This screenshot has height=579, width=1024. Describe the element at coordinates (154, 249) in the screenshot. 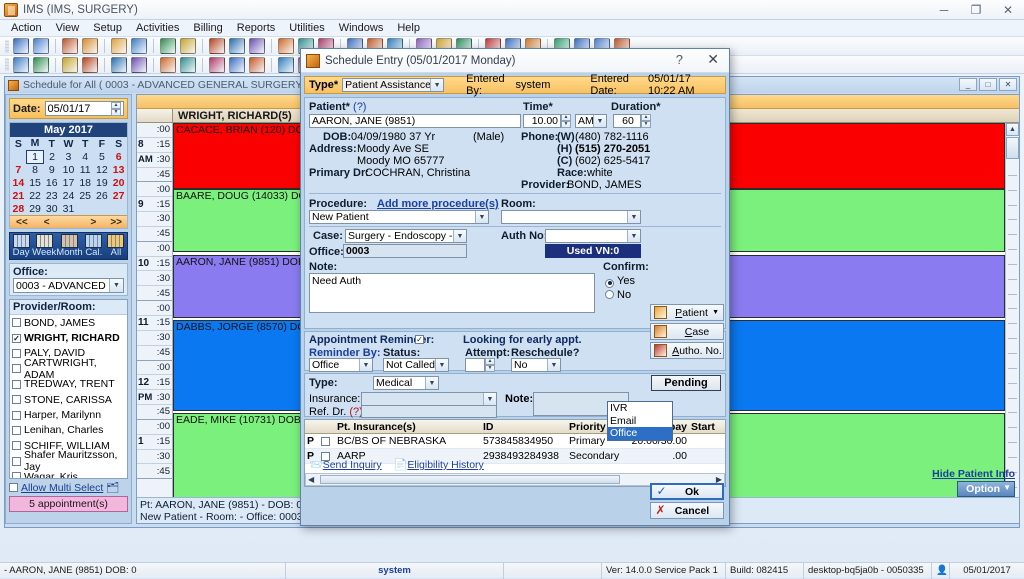

I see `time-slot-10:00: :00` at that location.